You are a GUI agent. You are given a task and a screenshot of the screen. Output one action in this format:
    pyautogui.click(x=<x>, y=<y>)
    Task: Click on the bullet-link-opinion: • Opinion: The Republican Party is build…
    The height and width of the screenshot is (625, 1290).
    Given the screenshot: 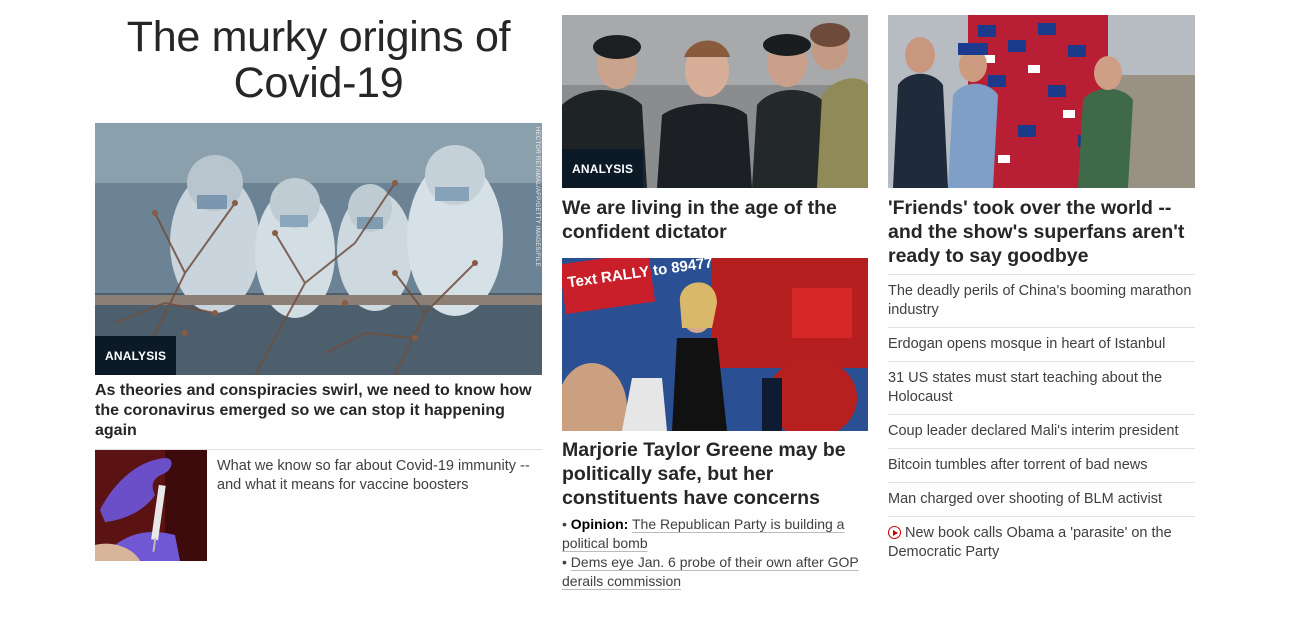 What is the action you would take?
    pyautogui.click(x=715, y=534)
    